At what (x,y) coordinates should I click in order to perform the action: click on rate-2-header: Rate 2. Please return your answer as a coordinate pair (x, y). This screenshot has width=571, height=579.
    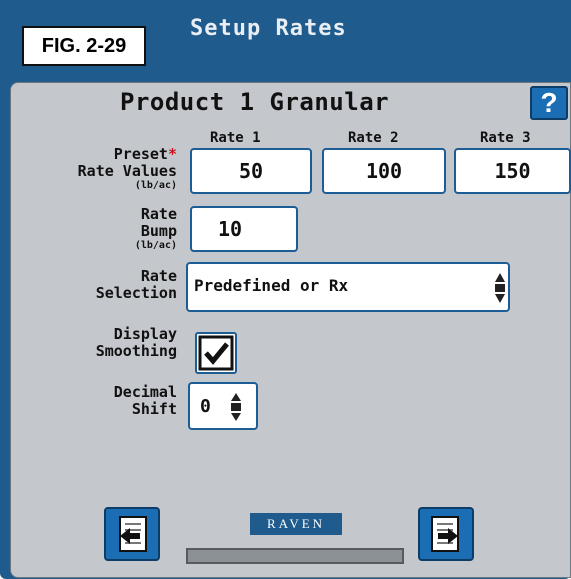
    Looking at the image, I should click on (373, 138).